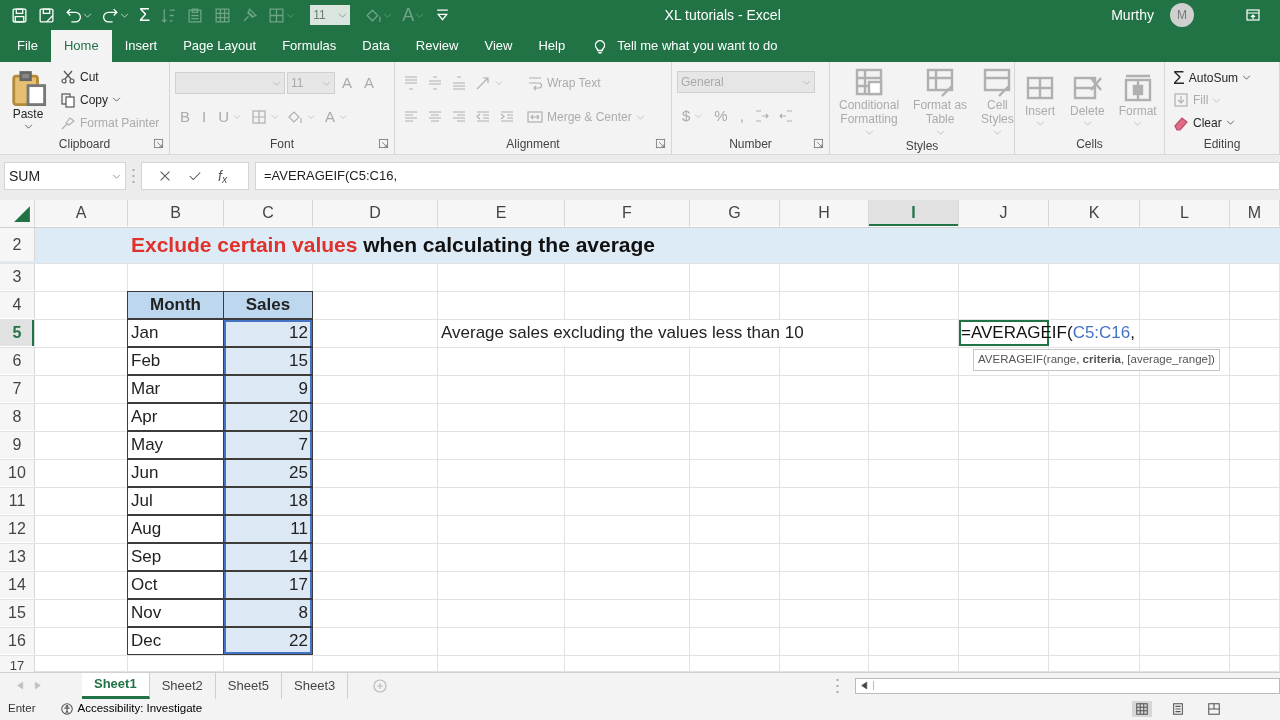  What do you see at coordinates (507, 117) in the screenshot?
I see `indent-icon` at bounding box center [507, 117].